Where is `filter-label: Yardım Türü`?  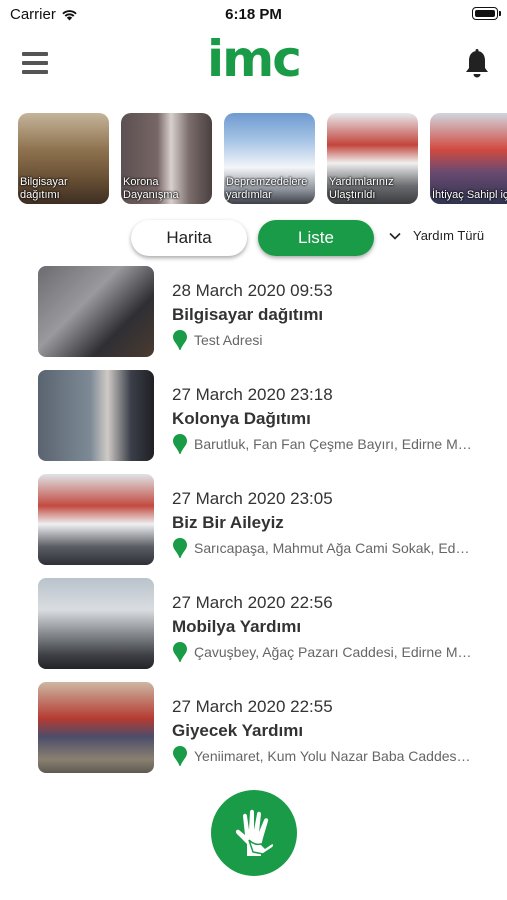 filter-label: Yardım Türü is located at coordinates (449, 235).